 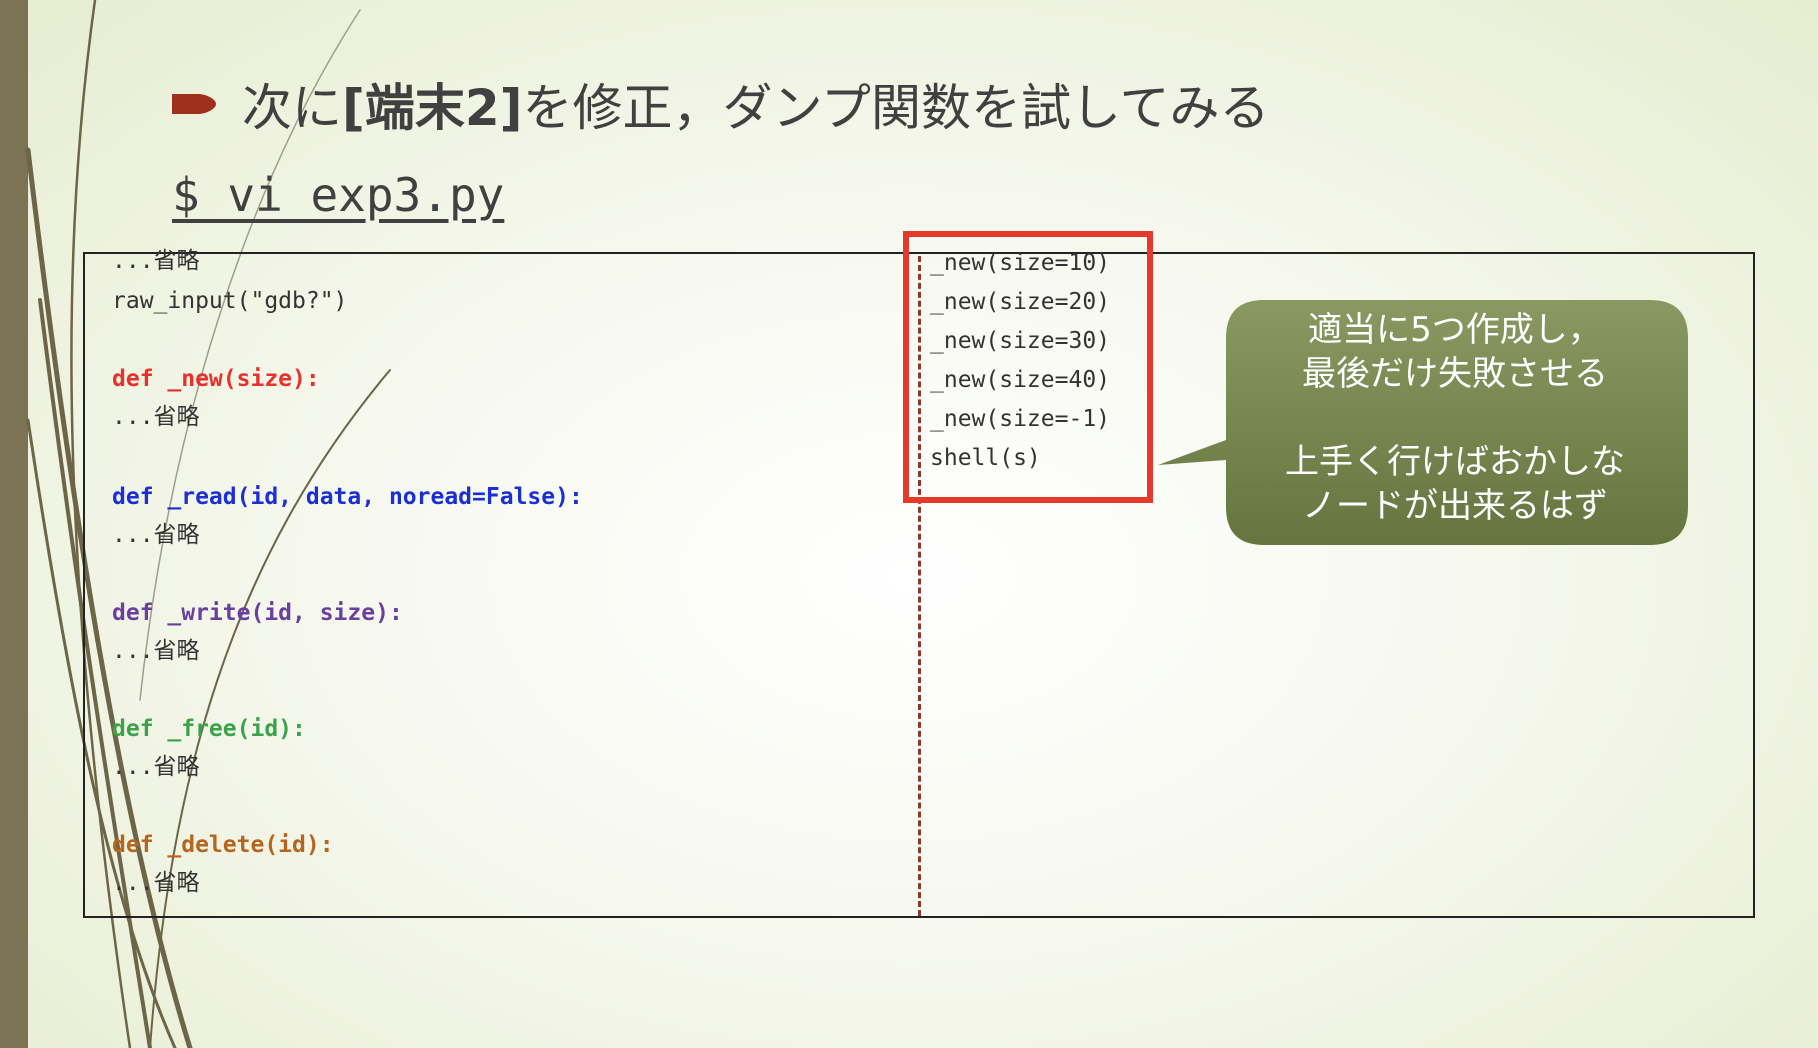 I want to click on title-suffix: を修正，ダンプ関数を試してみる, so click(x=896, y=108).